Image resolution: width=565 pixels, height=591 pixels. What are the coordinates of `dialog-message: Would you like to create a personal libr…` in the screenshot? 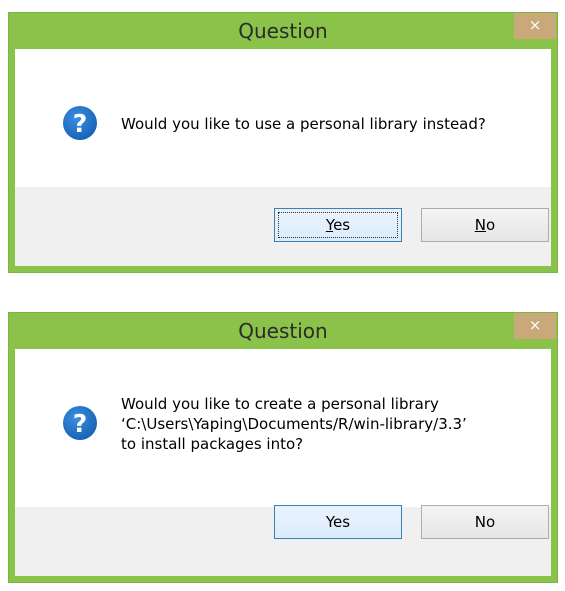 It's located at (331, 424).